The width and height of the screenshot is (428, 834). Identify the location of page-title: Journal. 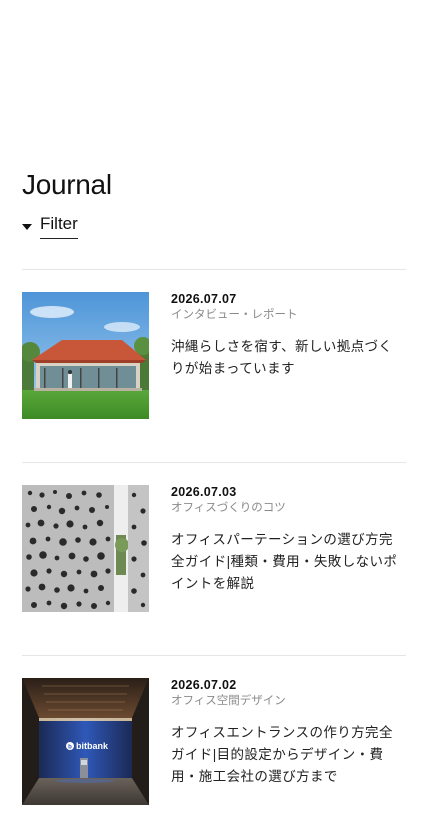
(67, 184).